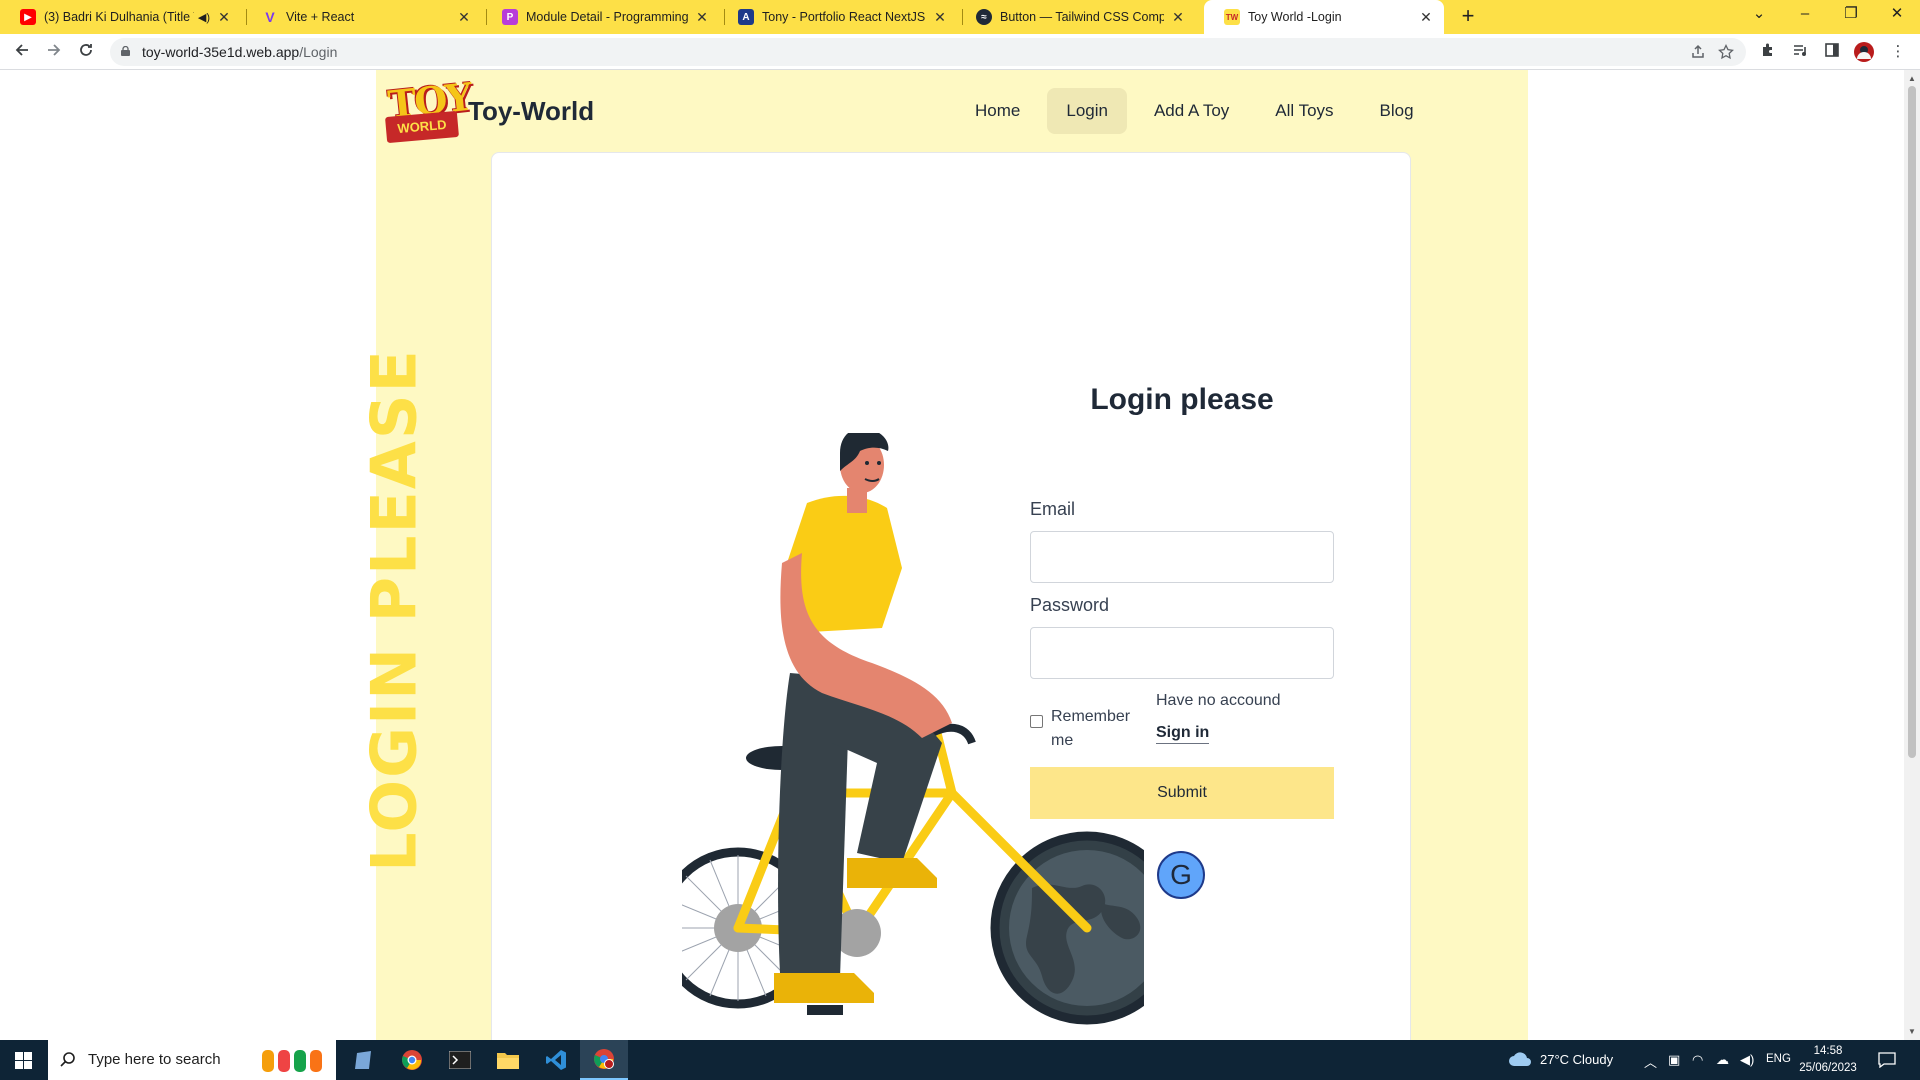 The image size is (1920, 1080). I want to click on back-shoe, so click(824, 988).